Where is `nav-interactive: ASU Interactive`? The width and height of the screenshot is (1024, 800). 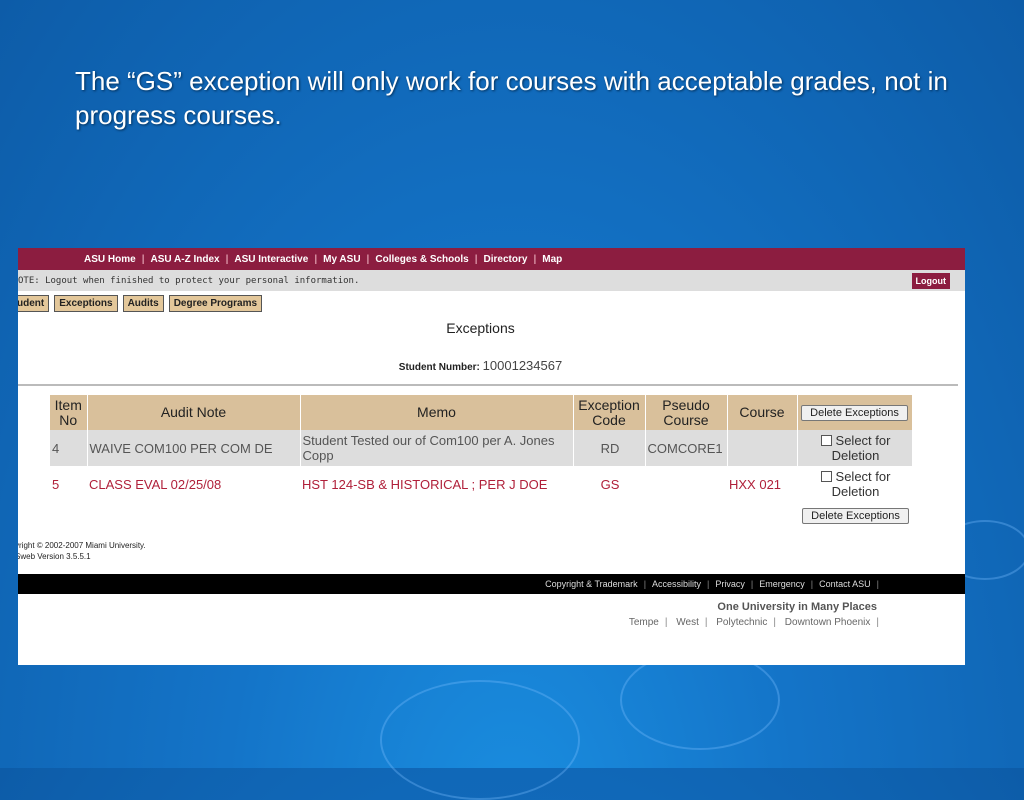
nav-interactive: ASU Interactive is located at coordinates (271, 259).